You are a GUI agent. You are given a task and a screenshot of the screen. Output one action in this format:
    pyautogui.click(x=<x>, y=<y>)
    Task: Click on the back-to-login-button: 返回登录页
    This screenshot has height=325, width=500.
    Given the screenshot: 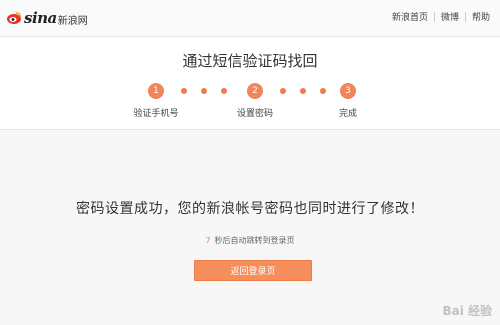 What is the action you would take?
    pyautogui.click(x=253, y=270)
    